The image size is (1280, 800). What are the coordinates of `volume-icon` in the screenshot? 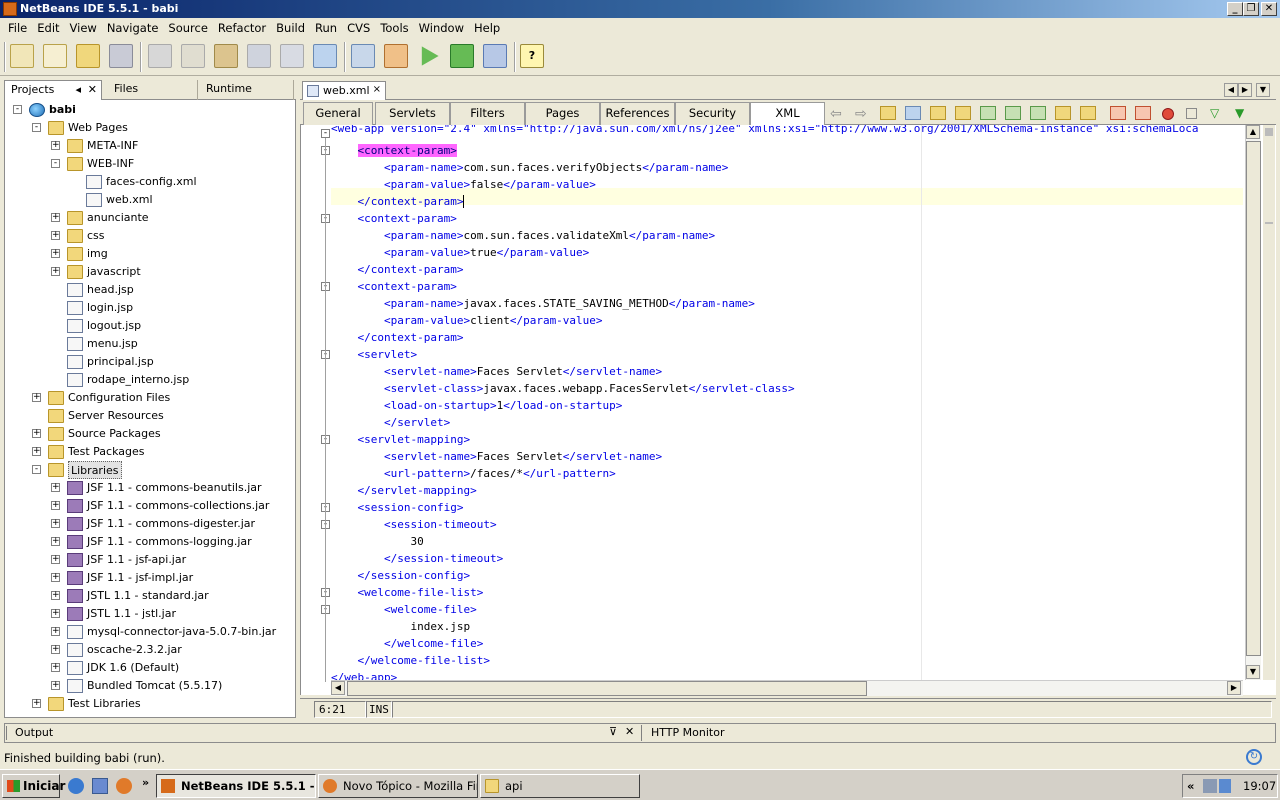 It's located at (1225, 786).